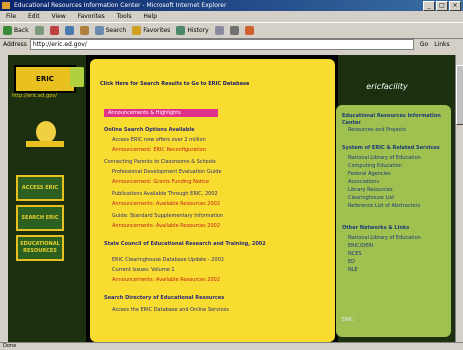 The height and width of the screenshot is (350, 463). What do you see at coordinates (355, 254) in the screenshot?
I see `right-list-item: NCES` at bounding box center [355, 254].